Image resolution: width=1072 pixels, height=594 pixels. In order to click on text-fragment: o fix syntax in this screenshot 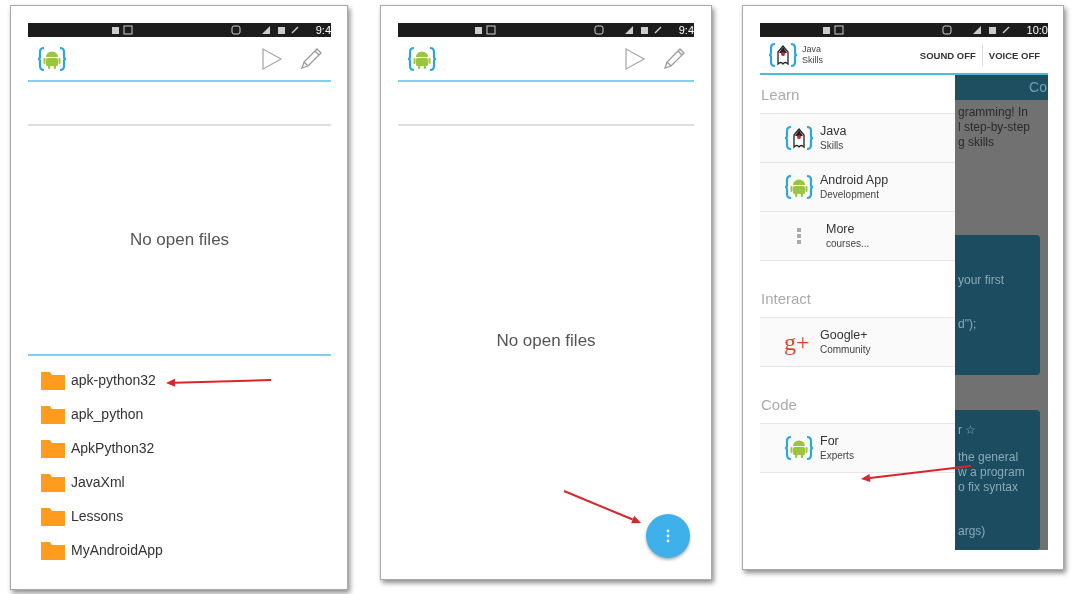, I will do `click(989, 487)`.